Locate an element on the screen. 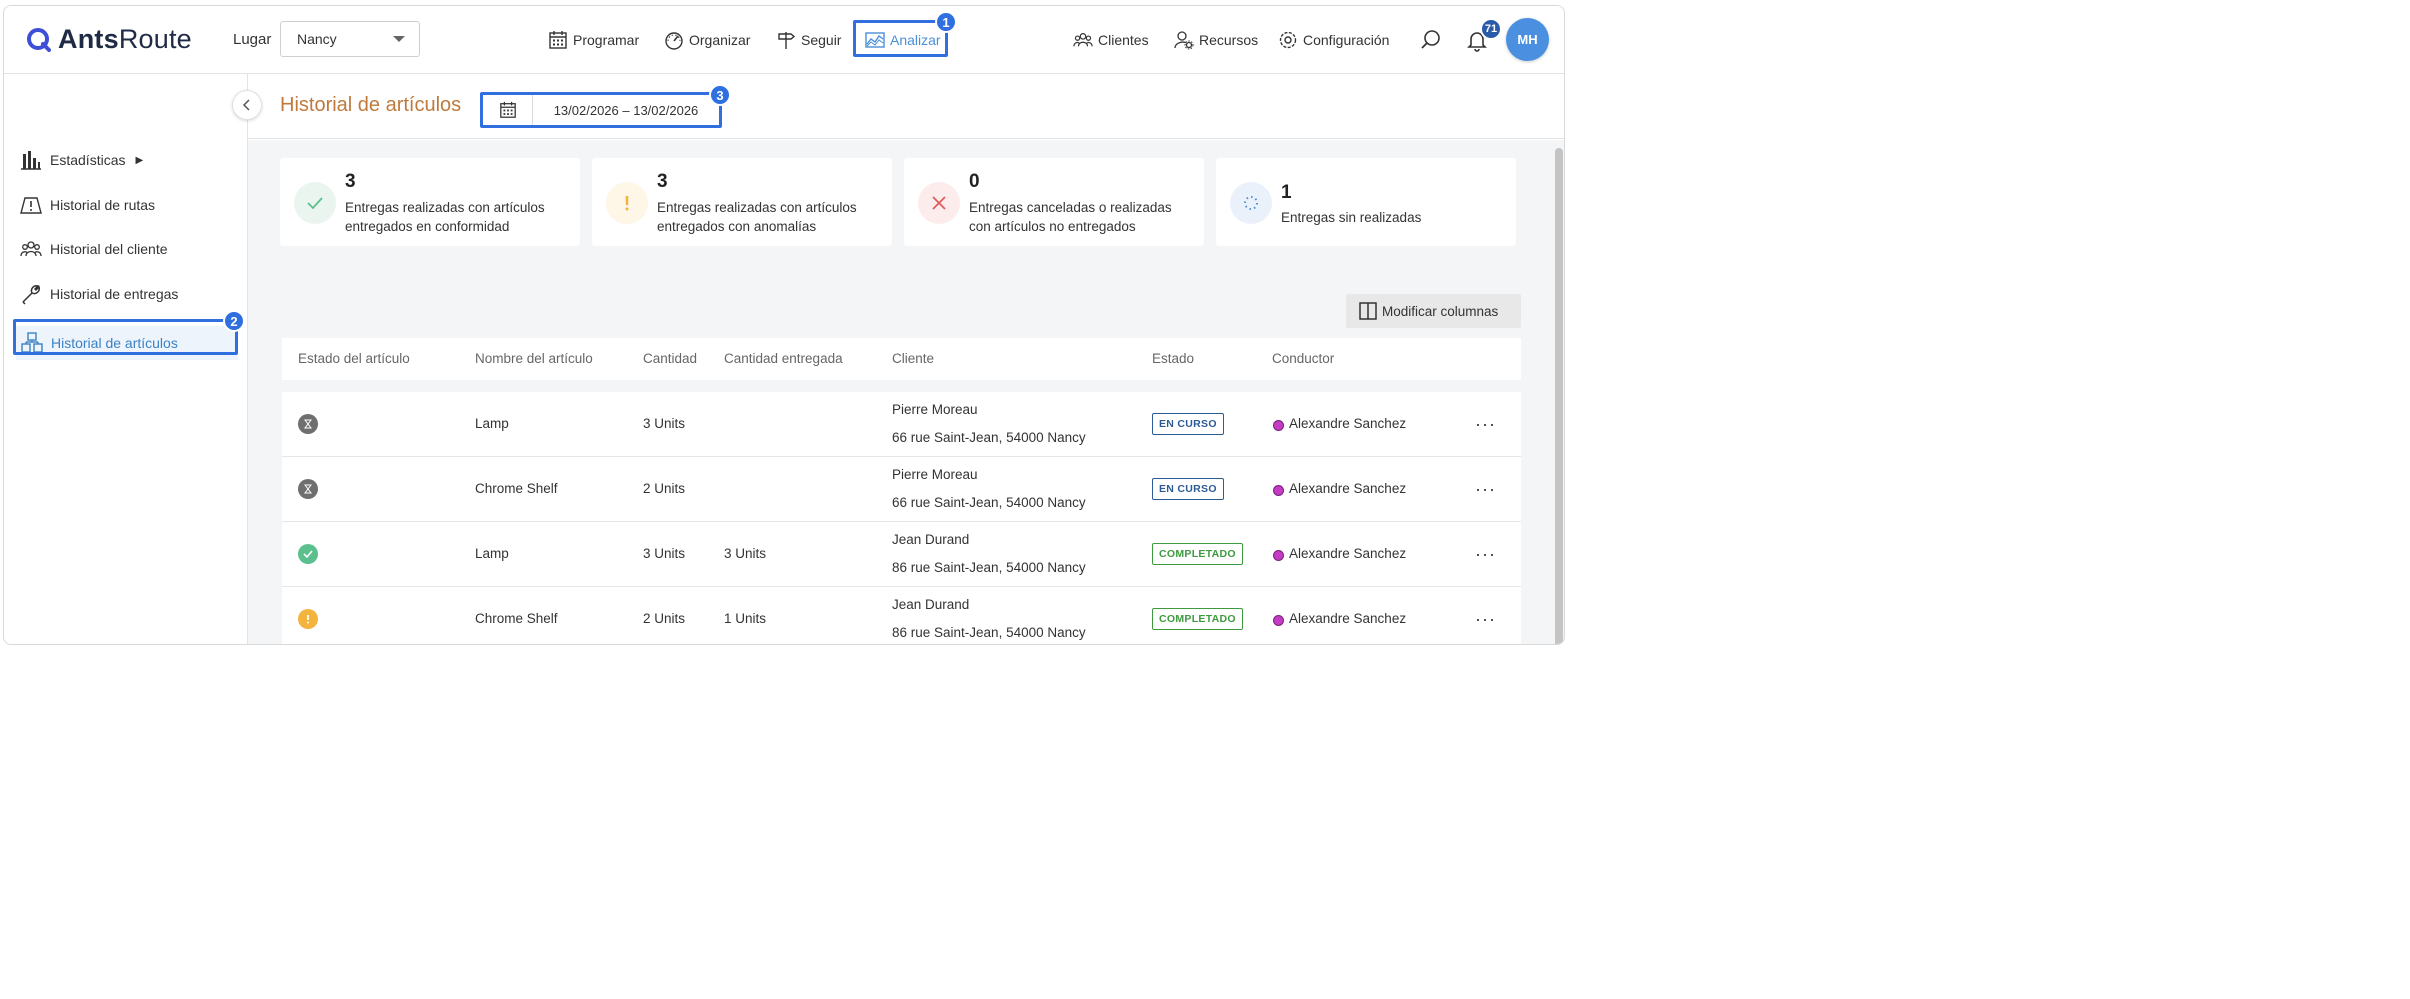 This screenshot has width=2410, height=999. notification-count-badge: 71 is located at coordinates (1491, 29).